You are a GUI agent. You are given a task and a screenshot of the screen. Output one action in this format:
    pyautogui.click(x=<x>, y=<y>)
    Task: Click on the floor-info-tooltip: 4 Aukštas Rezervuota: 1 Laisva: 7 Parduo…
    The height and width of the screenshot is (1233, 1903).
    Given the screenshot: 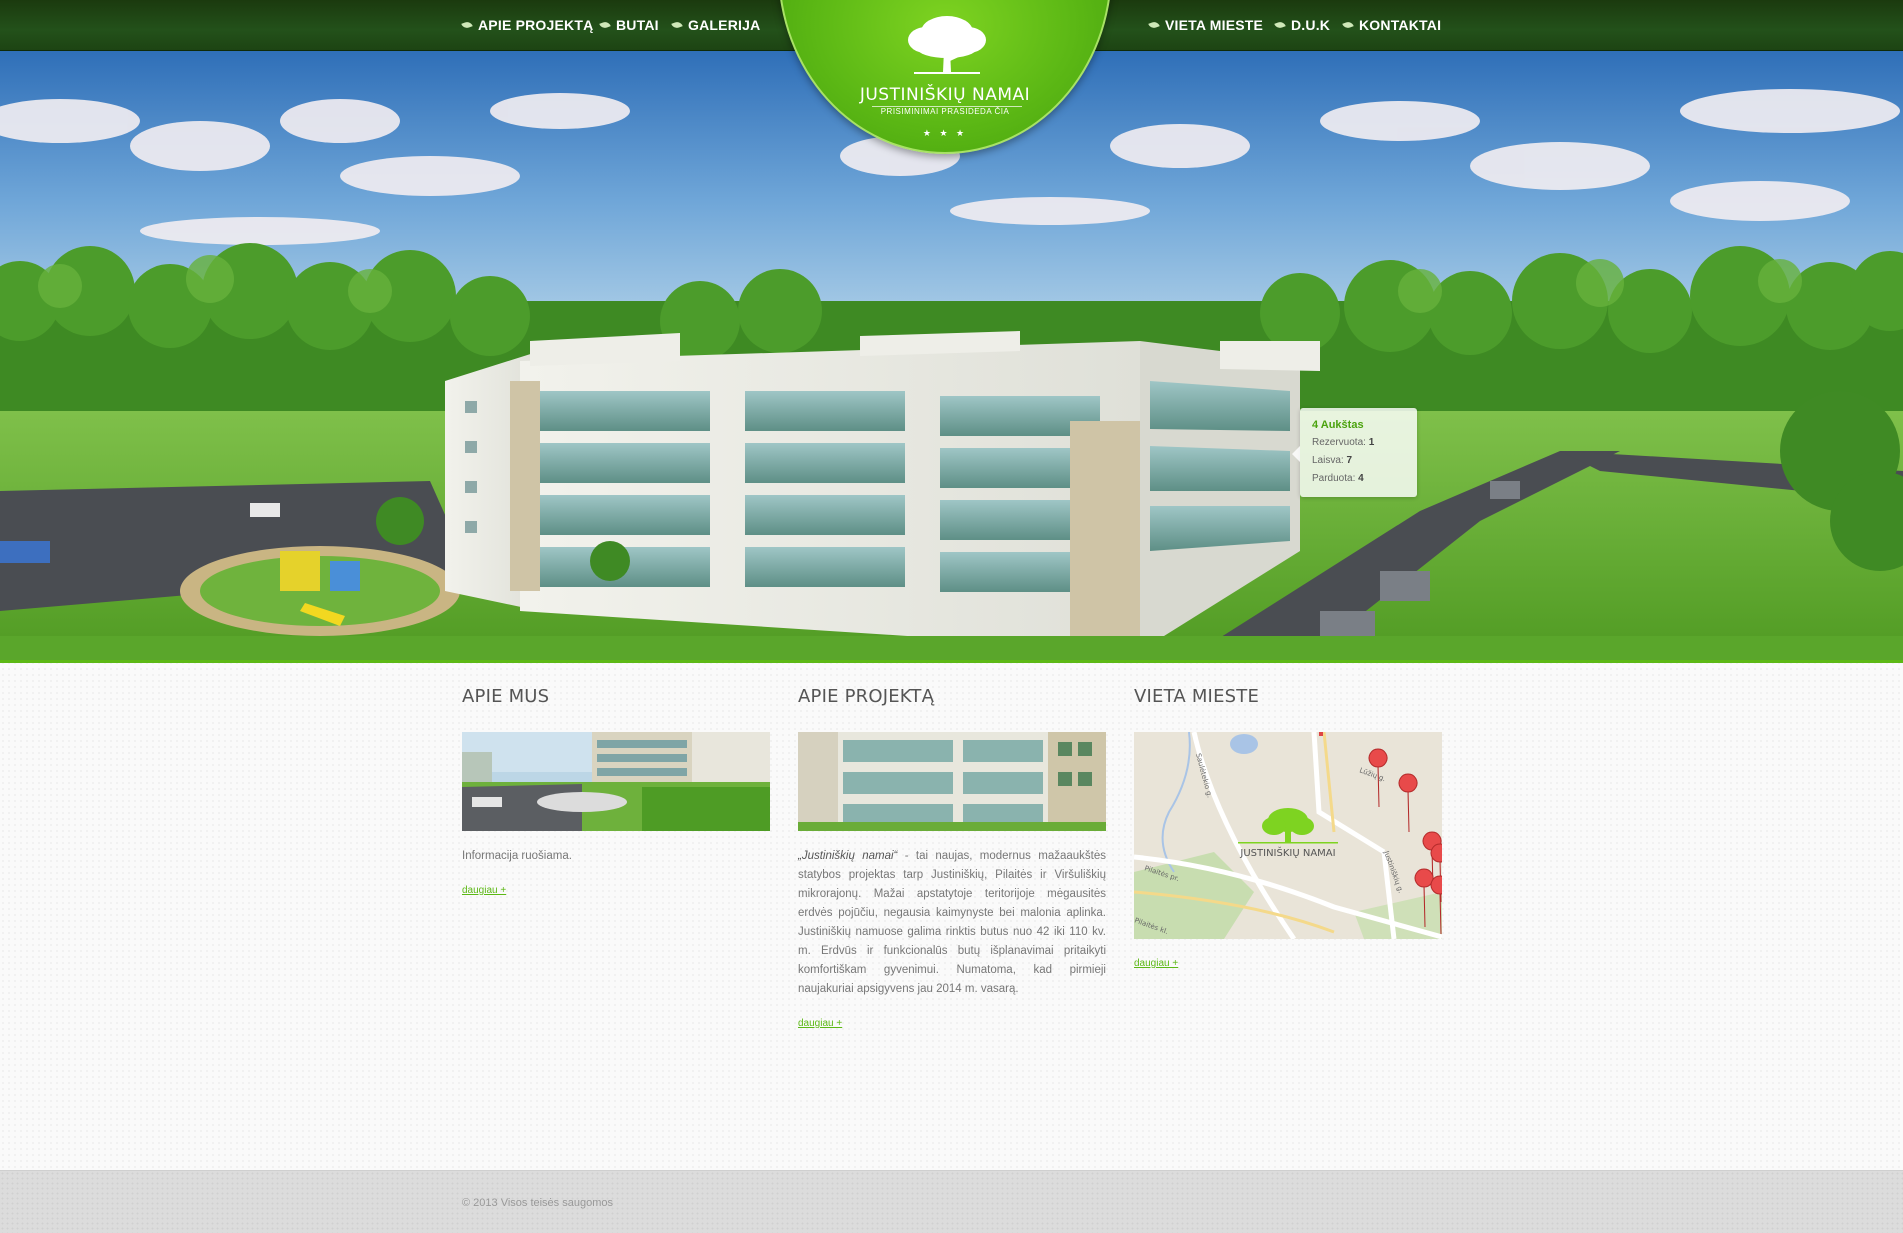 What is the action you would take?
    pyautogui.click(x=1354, y=452)
    